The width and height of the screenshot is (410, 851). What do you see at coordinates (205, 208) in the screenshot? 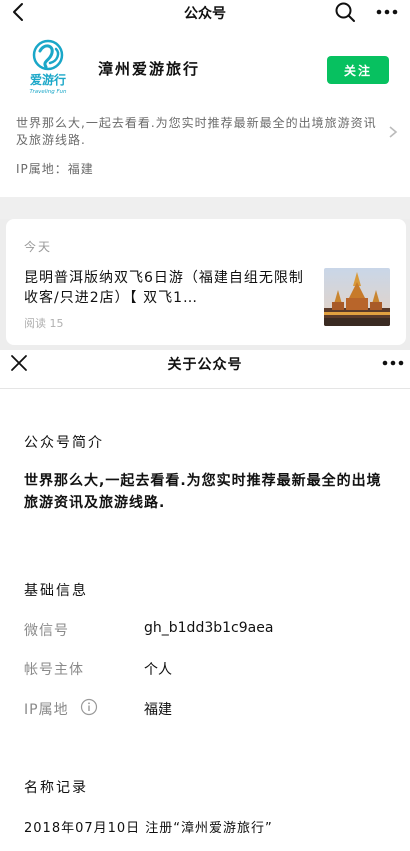
I see `separator-gap` at bounding box center [205, 208].